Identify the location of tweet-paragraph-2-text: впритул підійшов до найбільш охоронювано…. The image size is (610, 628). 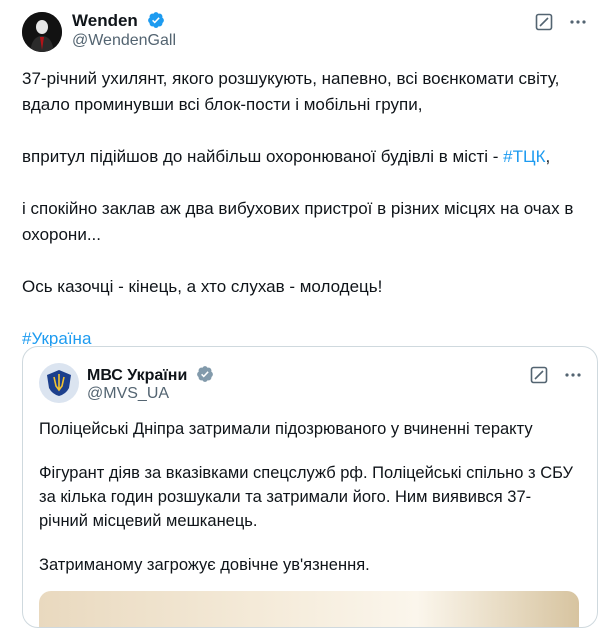
(263, 156).